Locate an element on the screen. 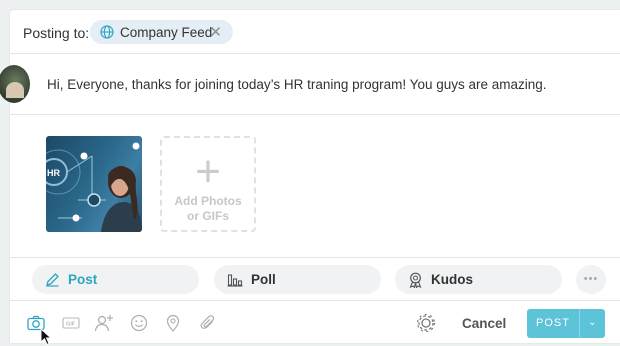 The image size is (620, 346). thumbnail-badge: HR is located at coordinates (53, 173).